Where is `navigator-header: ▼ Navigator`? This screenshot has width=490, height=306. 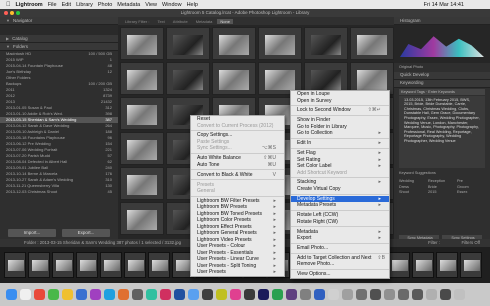 navigator-header: ▼ Navigator is located at coordinates (59, 21).